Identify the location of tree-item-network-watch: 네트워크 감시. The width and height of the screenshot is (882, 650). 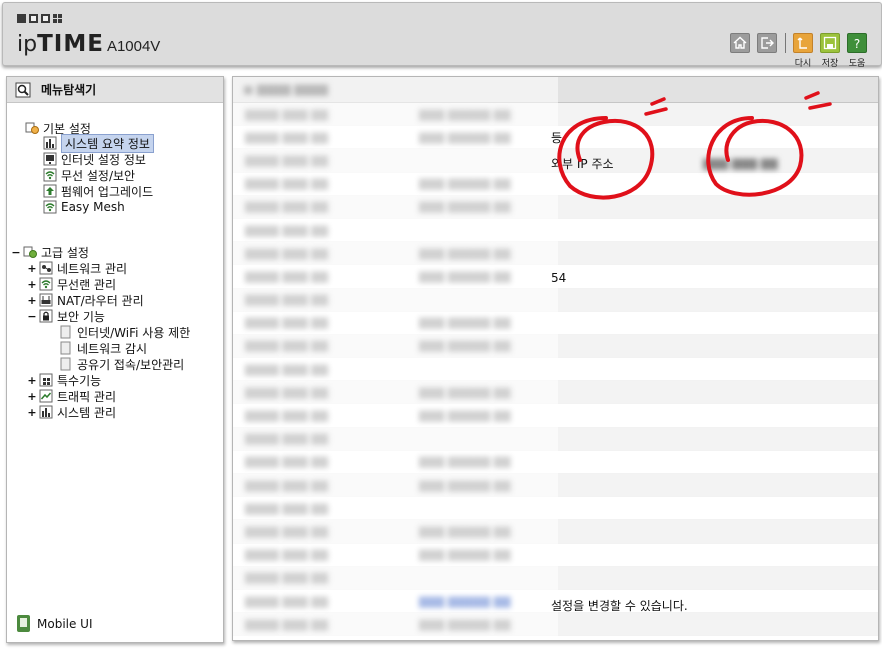
(103, 348).